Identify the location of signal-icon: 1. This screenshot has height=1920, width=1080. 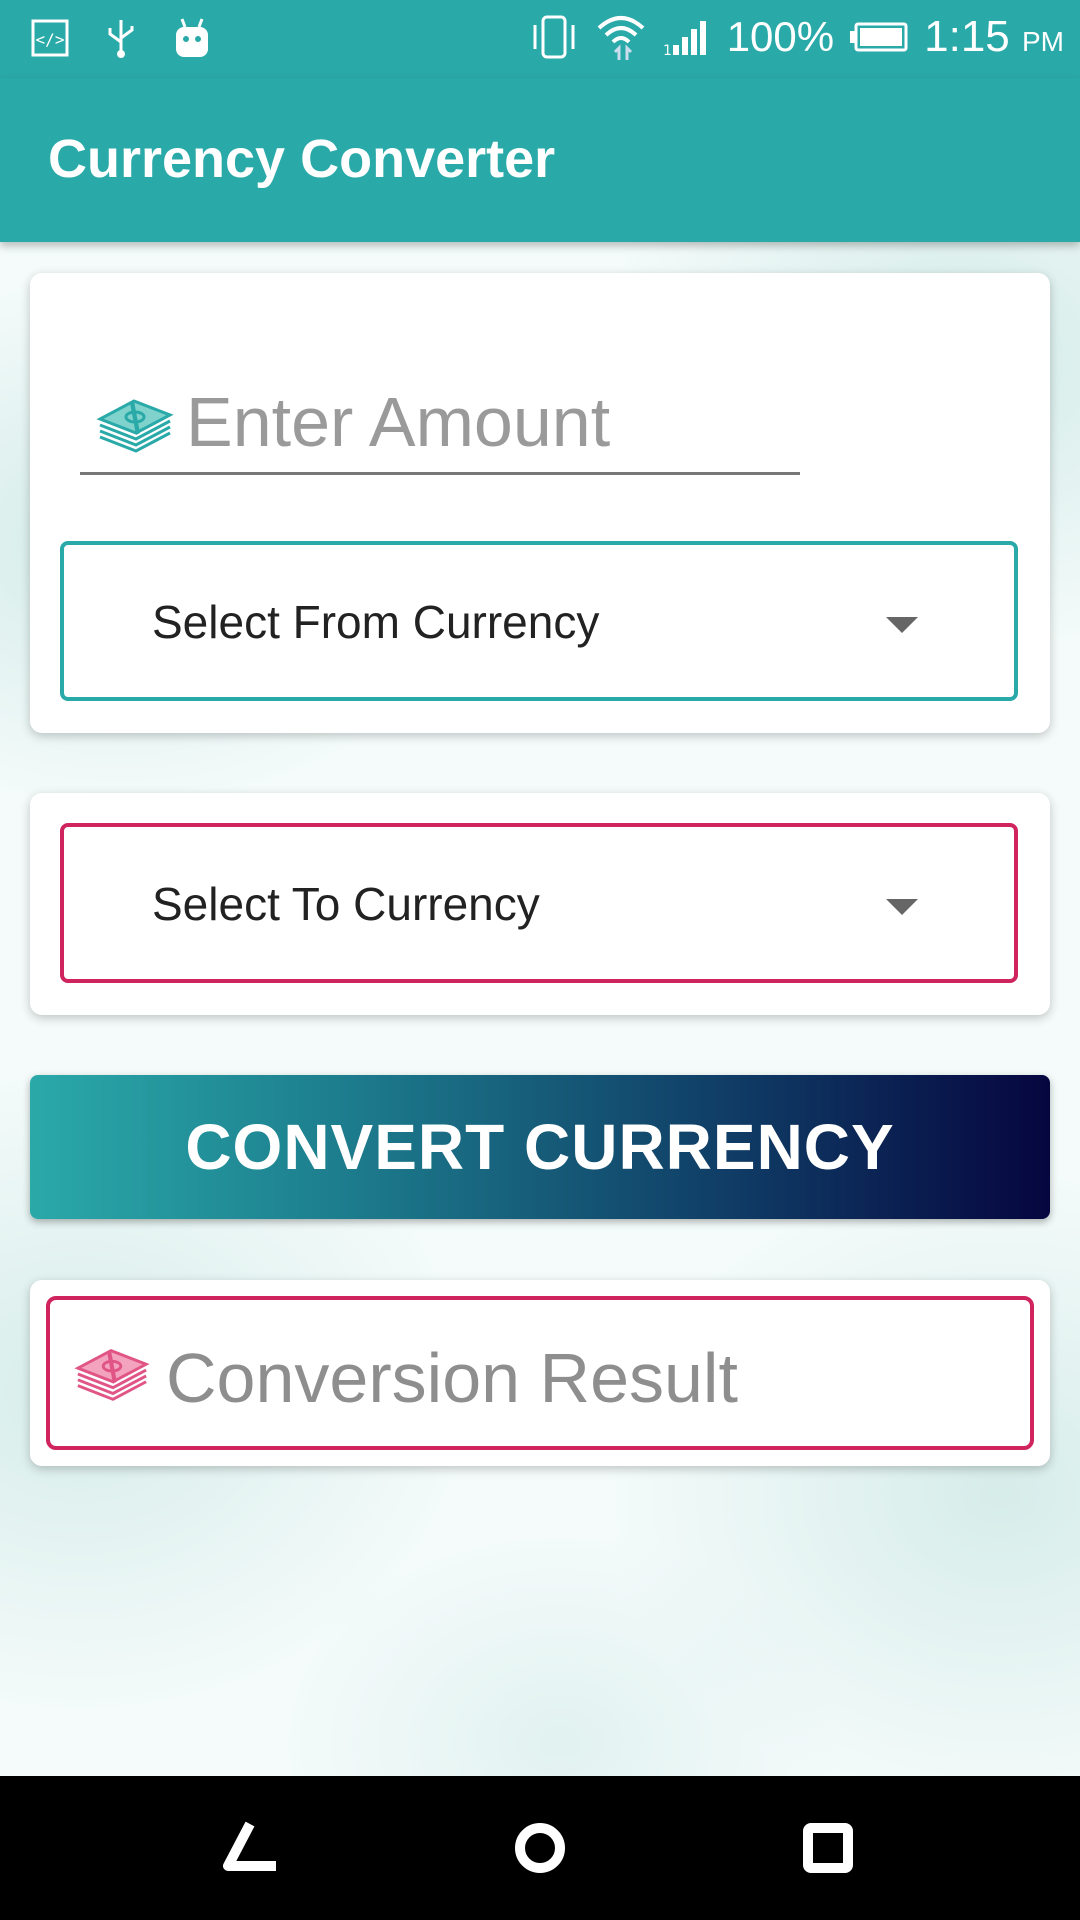
(684, 39).